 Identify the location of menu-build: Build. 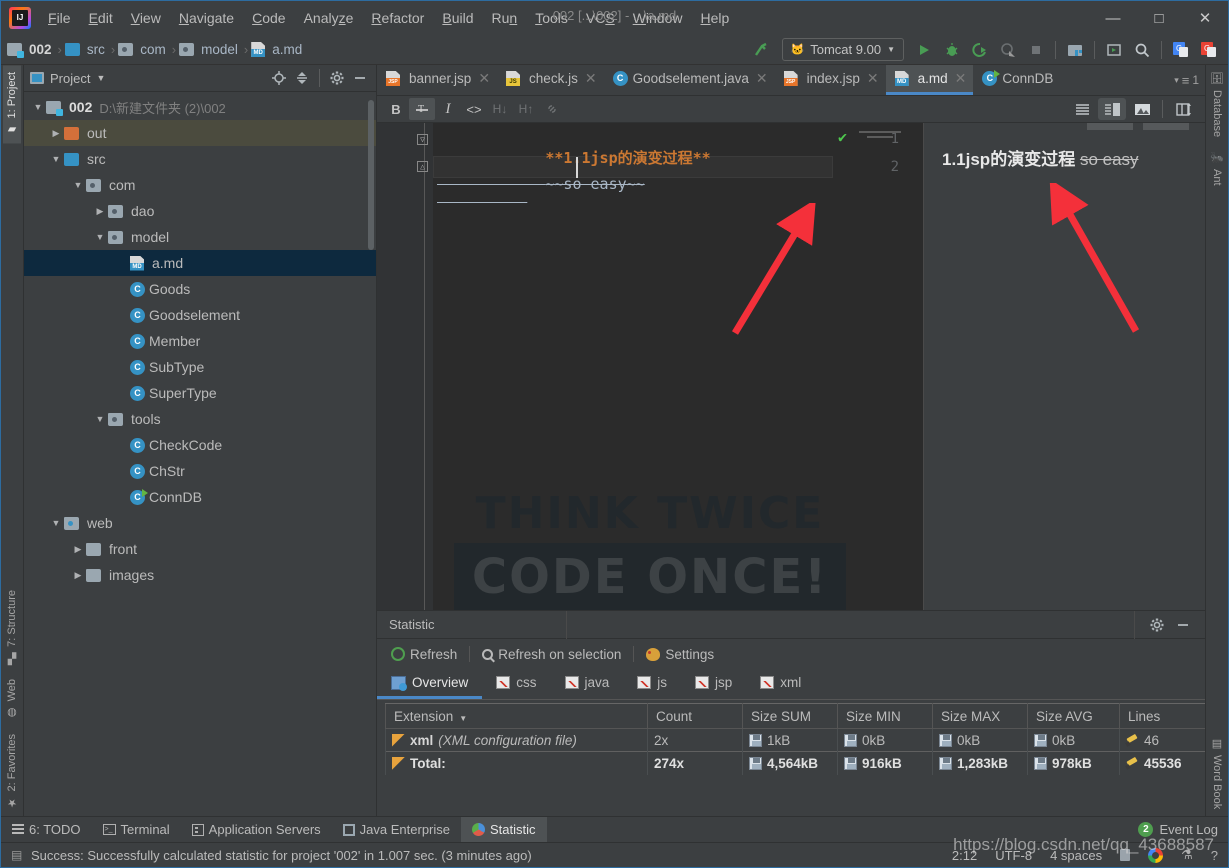
(457, 18).